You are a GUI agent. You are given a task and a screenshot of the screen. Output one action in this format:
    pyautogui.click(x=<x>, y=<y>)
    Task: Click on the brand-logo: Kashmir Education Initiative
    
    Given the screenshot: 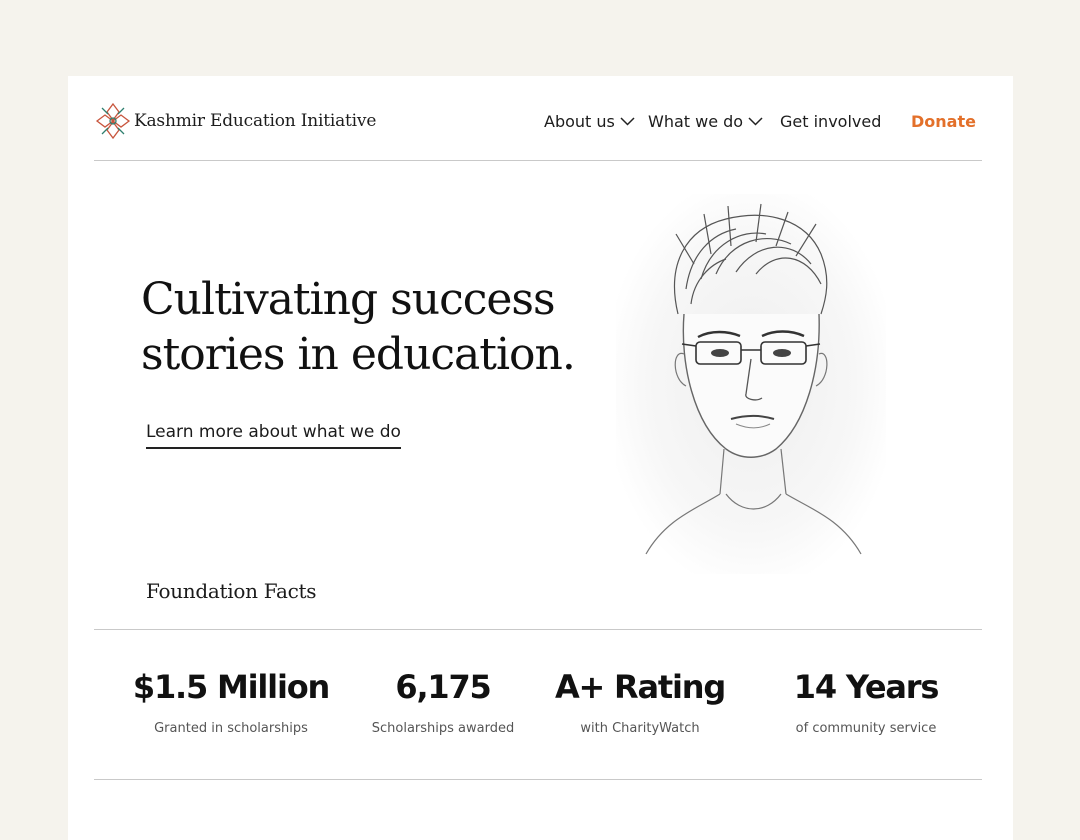 What is the action you would take?
    pyautogui.click(x=235, y=121)
    